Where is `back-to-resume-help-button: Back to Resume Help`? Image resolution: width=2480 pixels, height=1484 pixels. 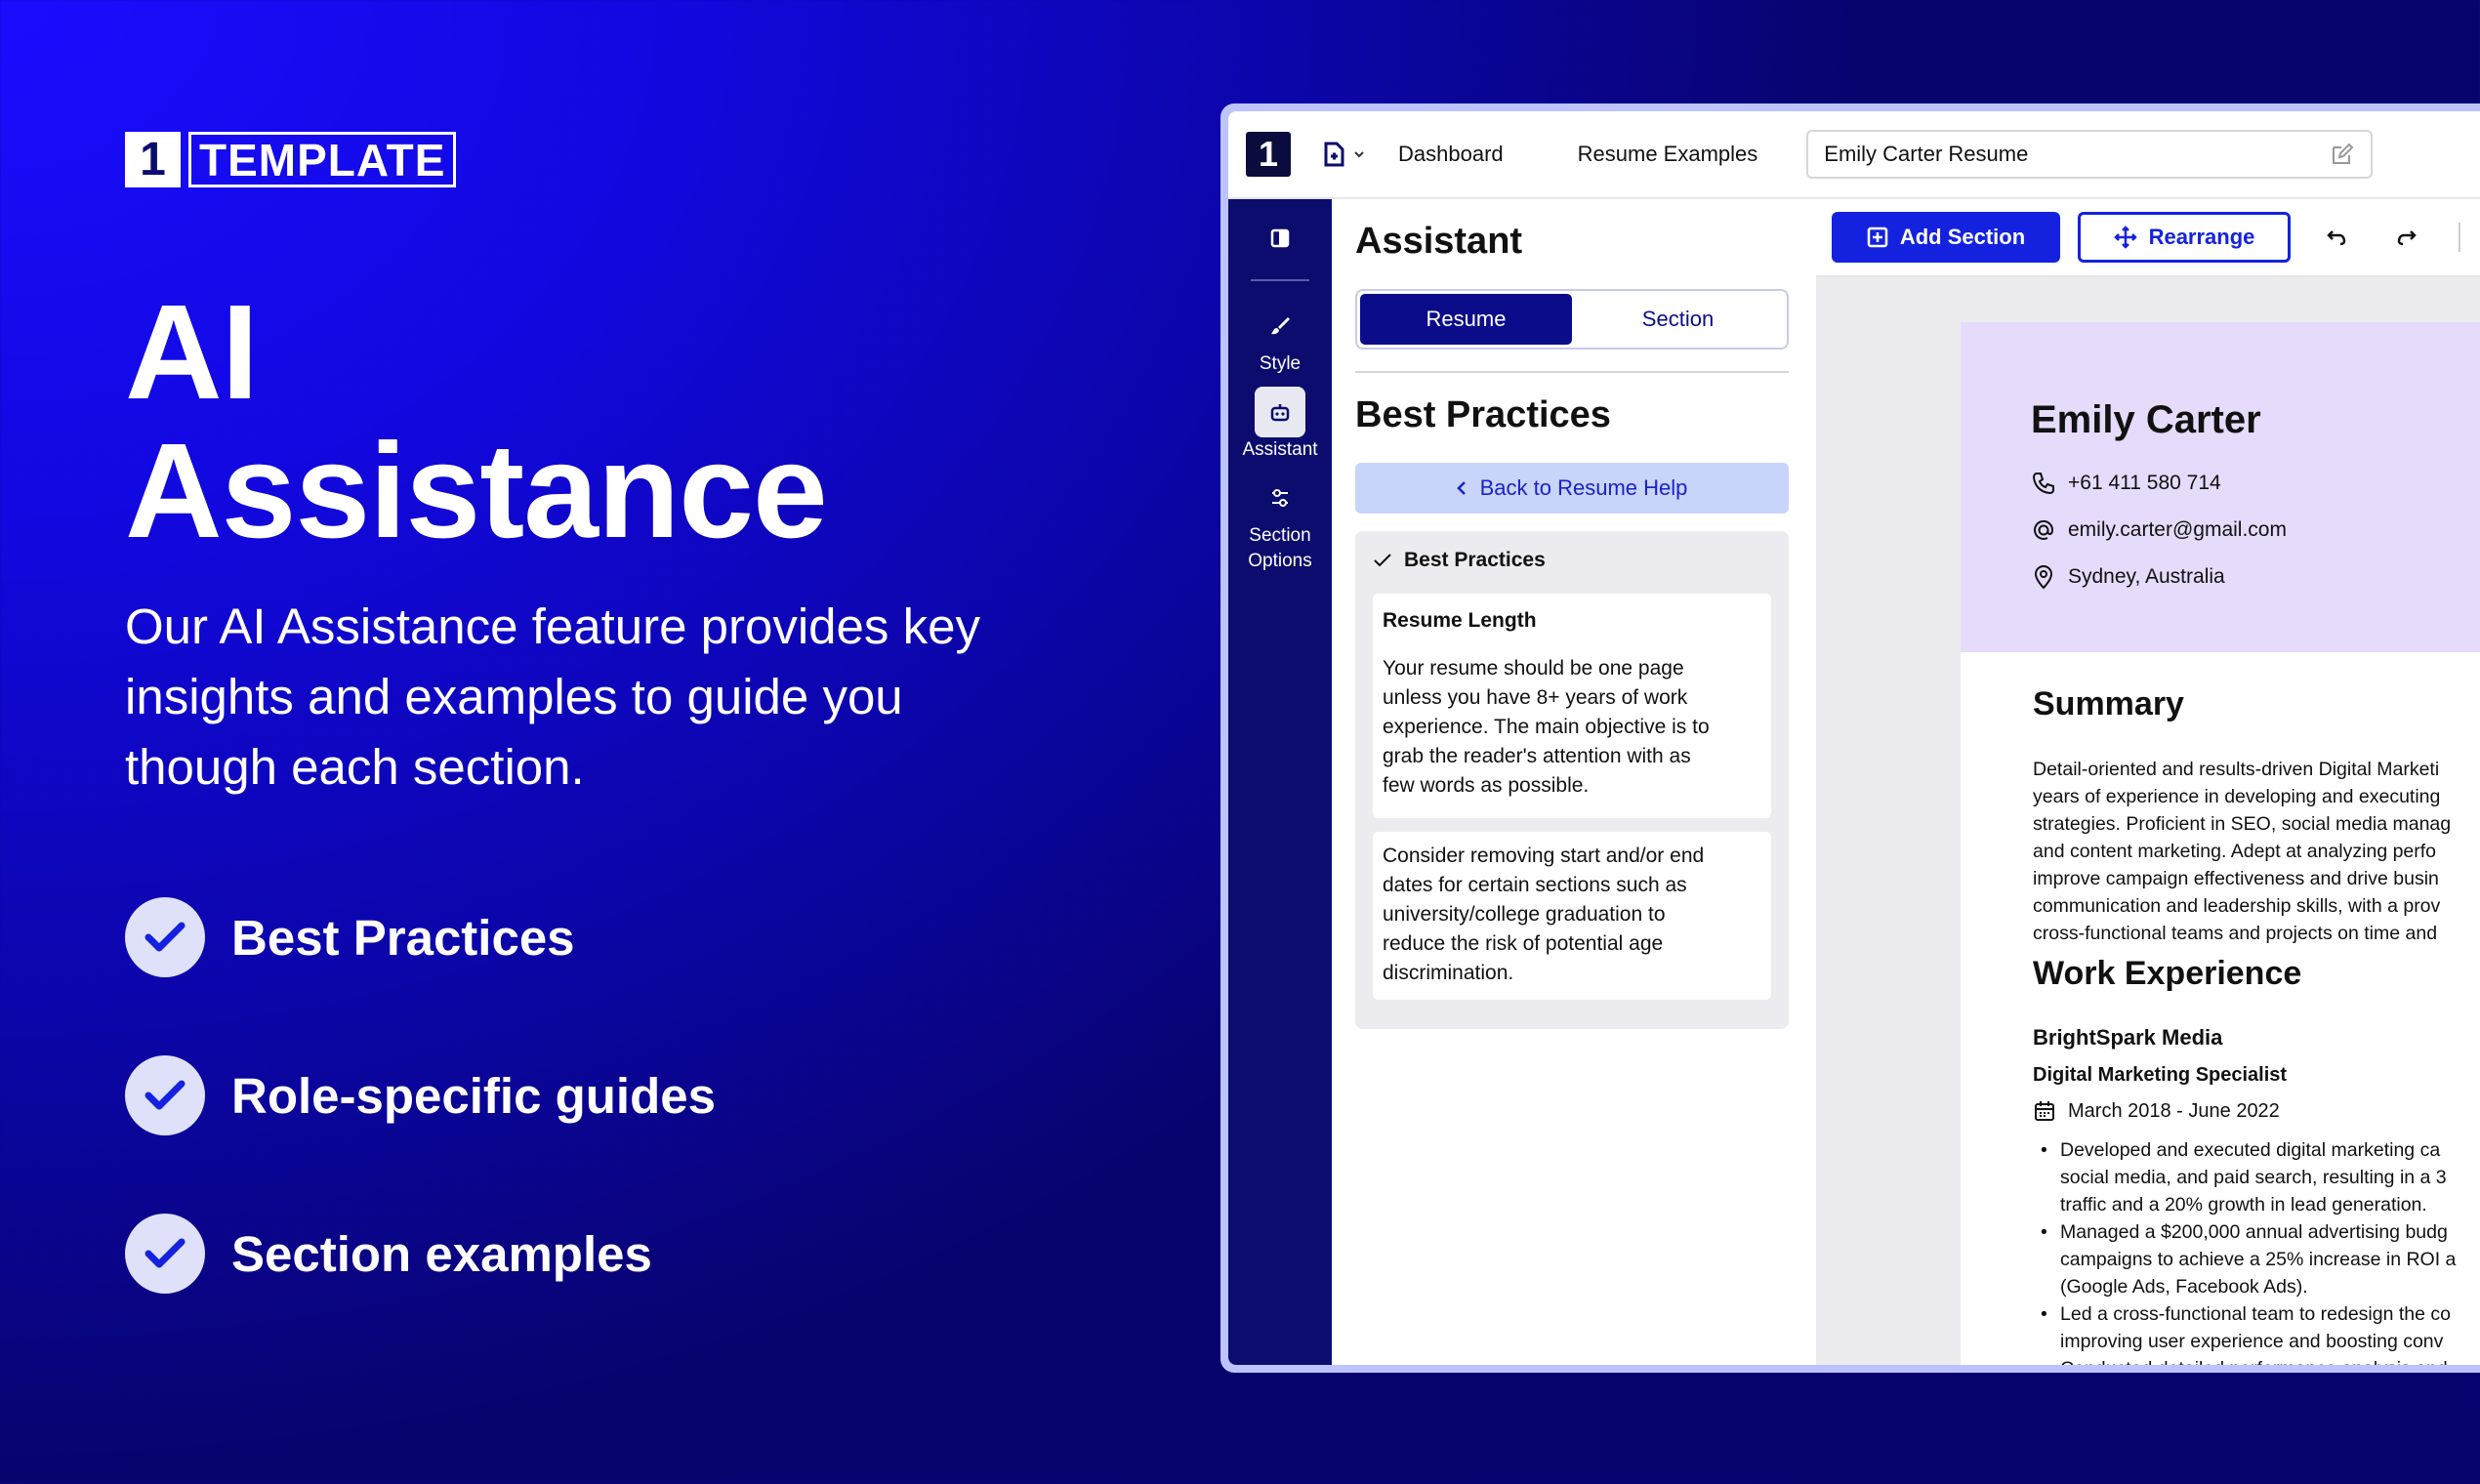 back-to-resume-help-button: Back to Resume Help is located at coordinates (1572, 489).